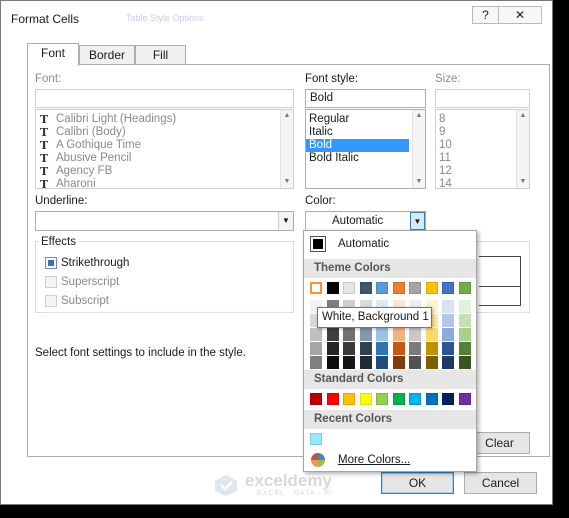 This screenshot has height=518, width=569. What do you see at coordinates (164, 132) in the screenshot?
I see `font-list-item: Calibri (Body)` at bounding box center [164, 132].